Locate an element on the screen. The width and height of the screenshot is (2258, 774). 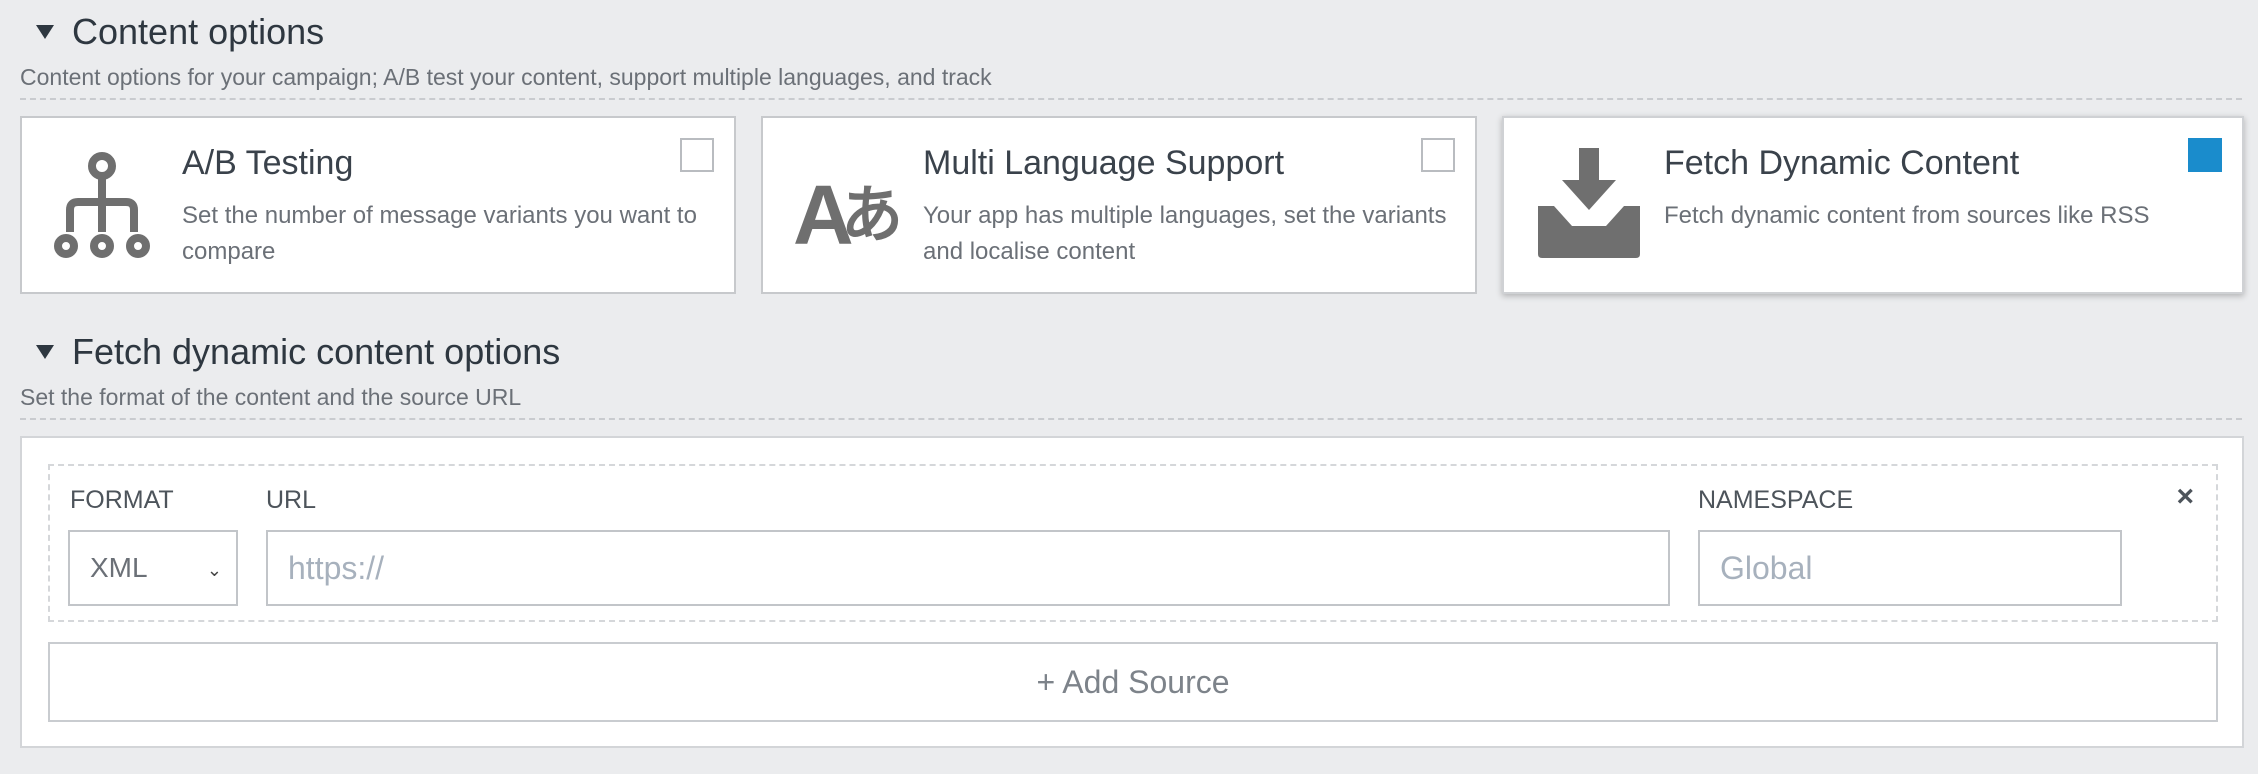
inbox-download-icon is located at coordinates (1589, 203).